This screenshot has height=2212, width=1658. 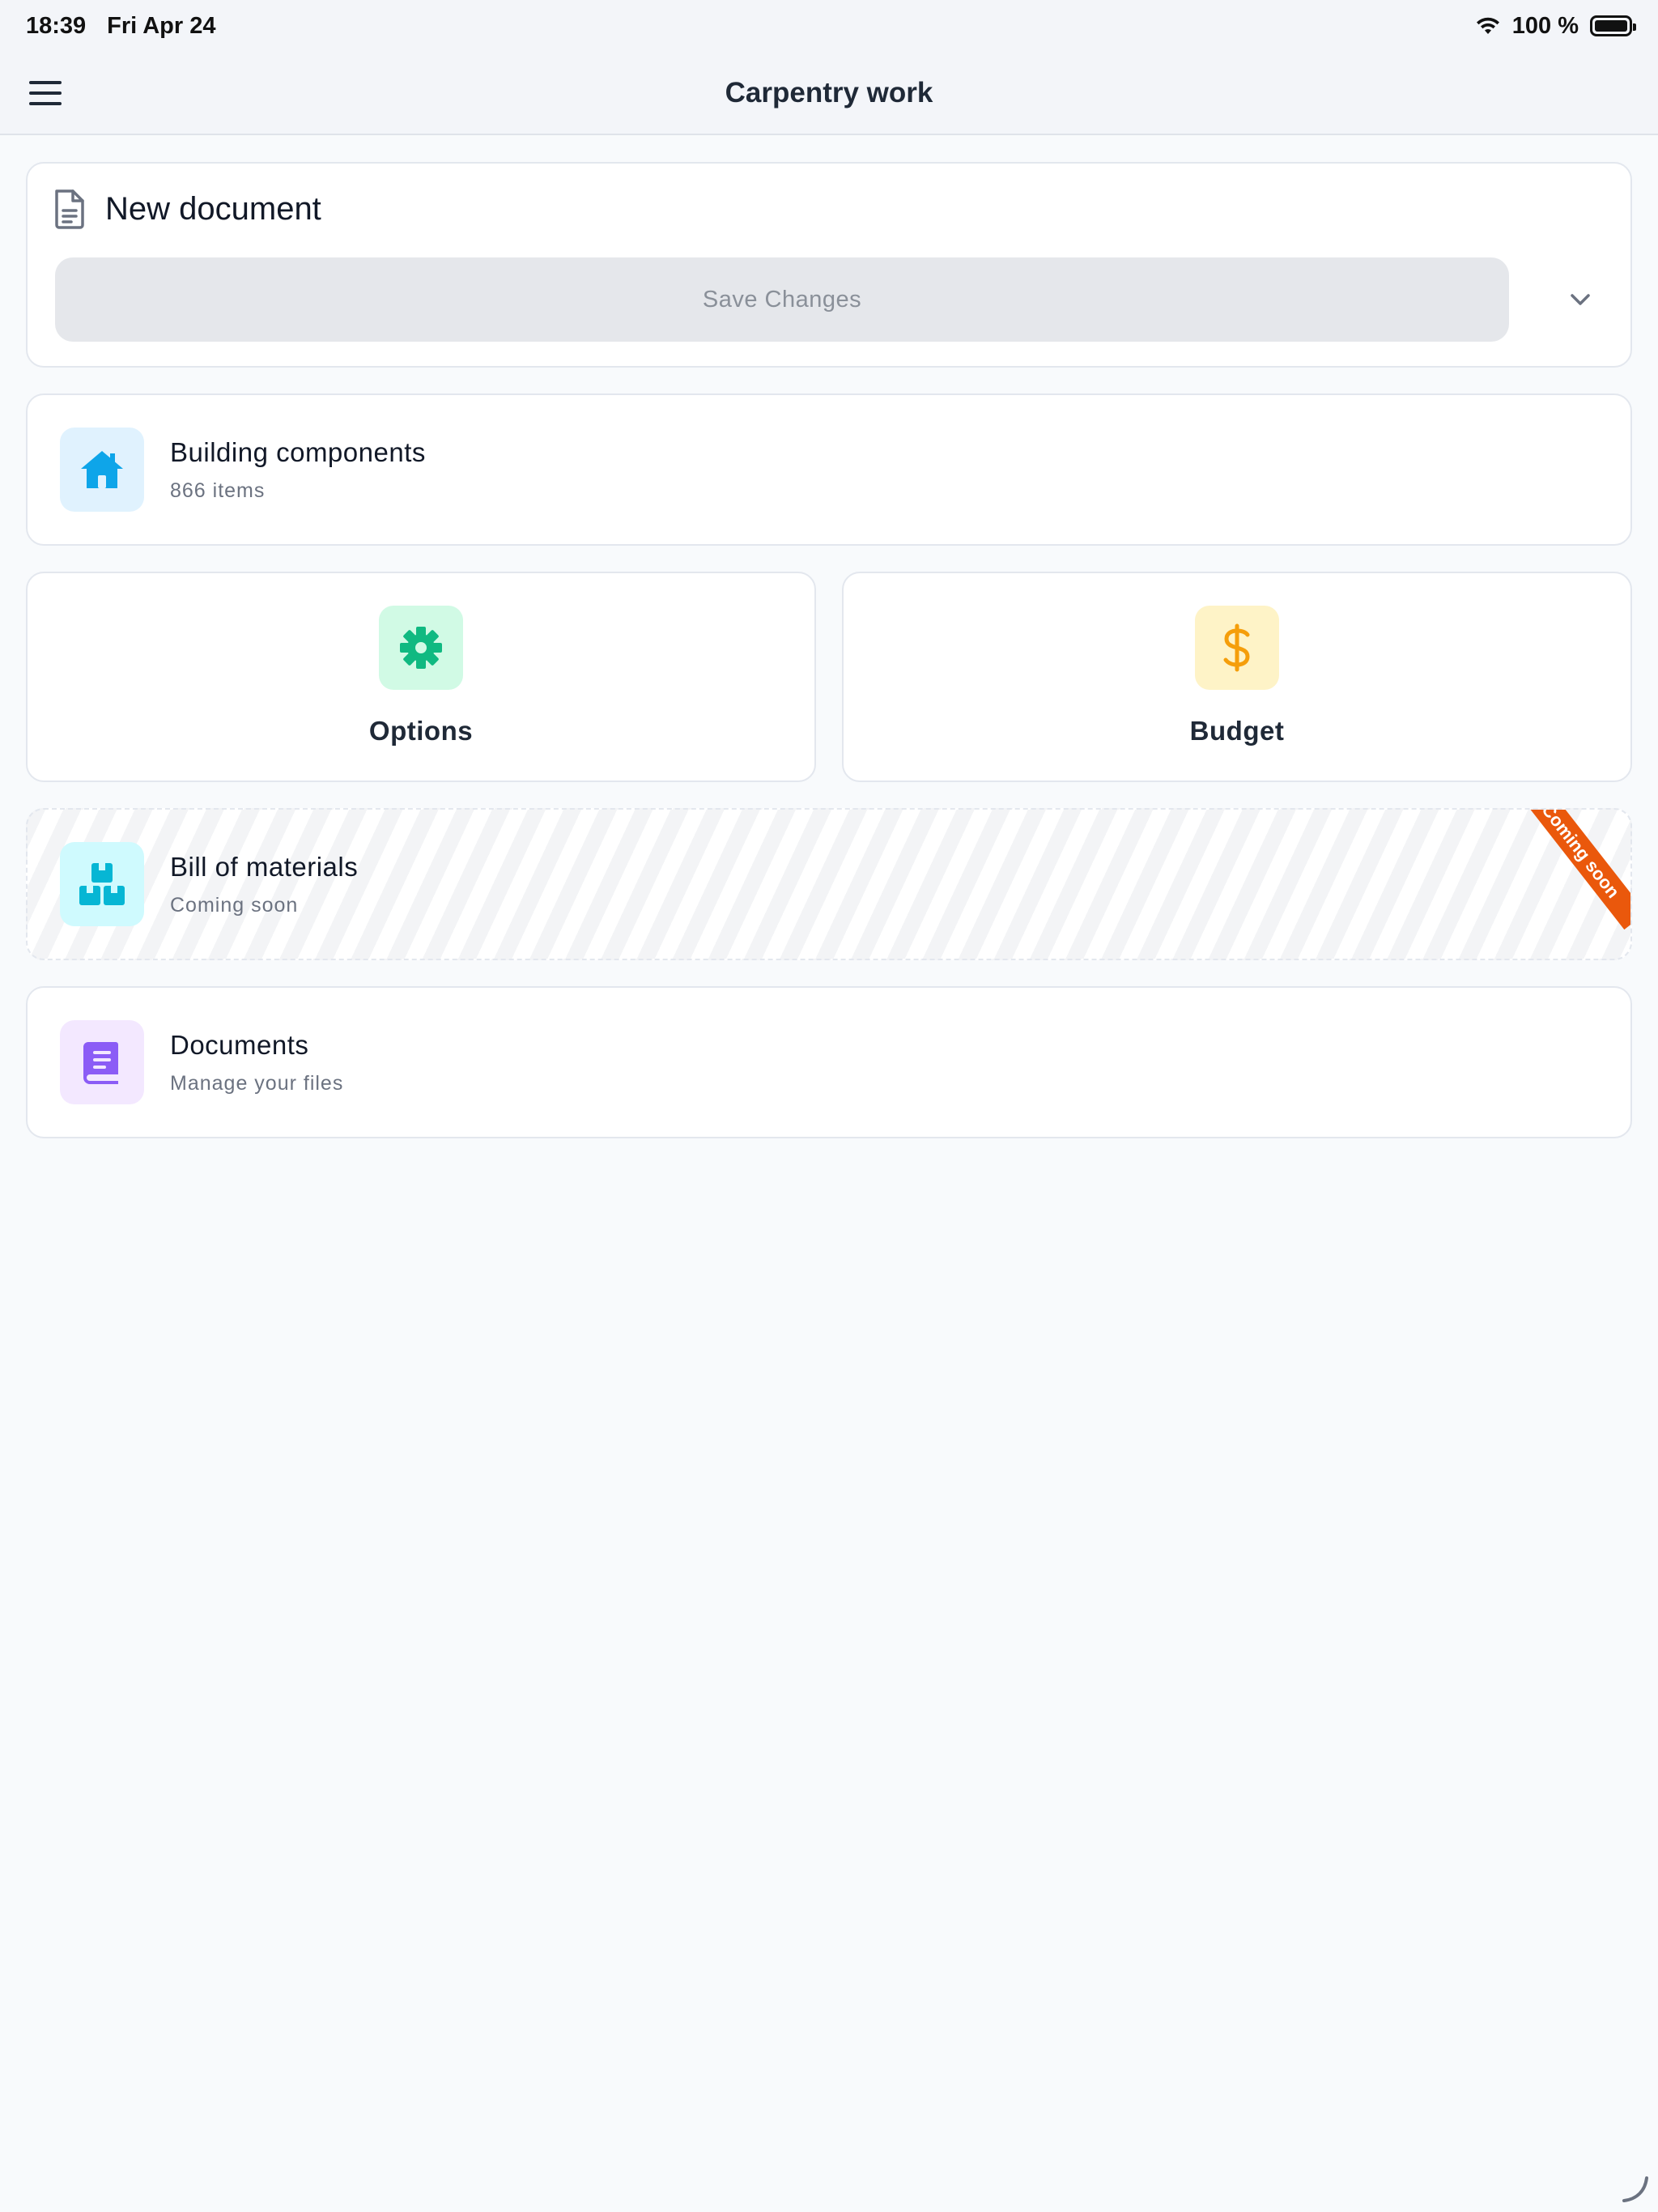 I want to click on gear-icon-tile, so click(x=421, y=648).